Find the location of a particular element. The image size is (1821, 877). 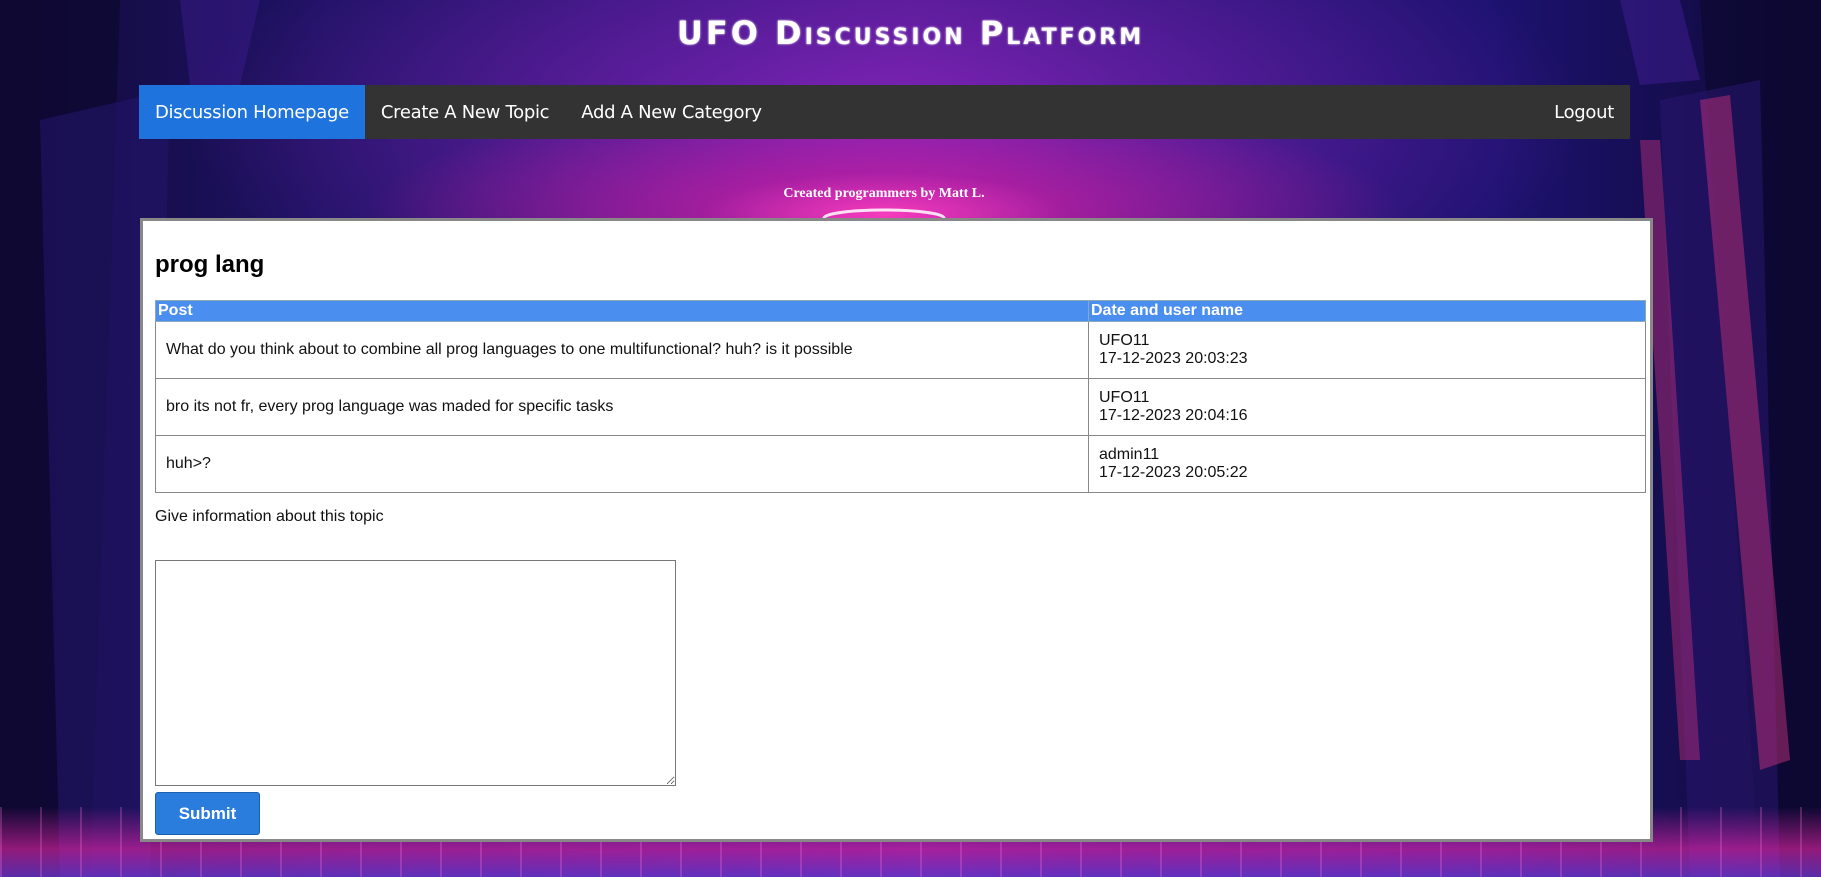

reply-textarea is located at coordinates (415, 673).